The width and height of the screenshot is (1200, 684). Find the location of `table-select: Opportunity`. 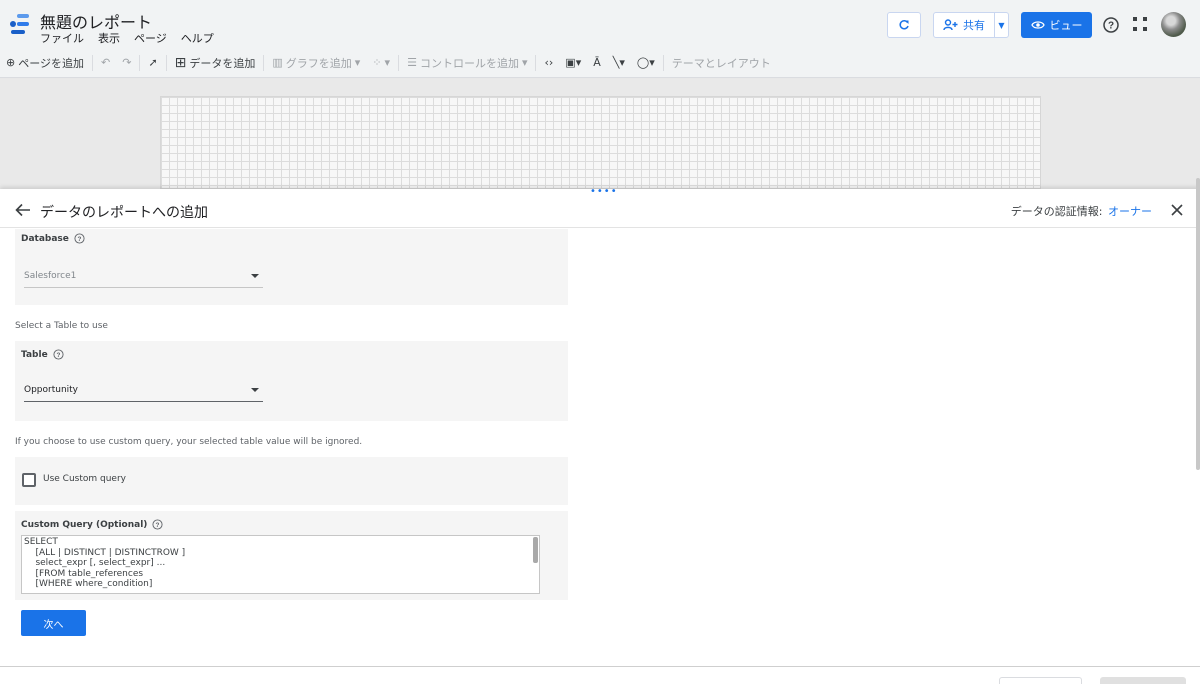

table-select: Opportunity is located at coordinates (143, 391).